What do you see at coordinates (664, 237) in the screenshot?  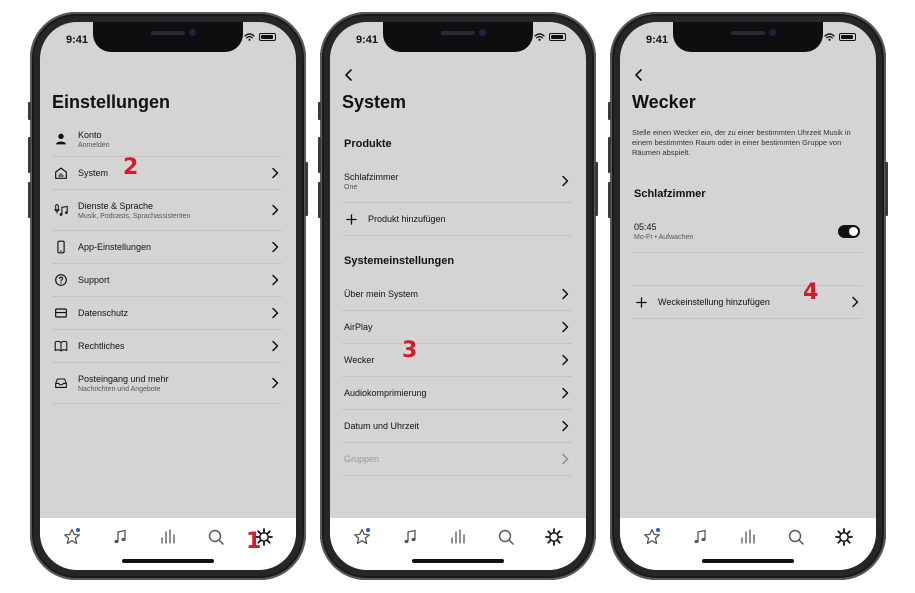 I see `alarm-schedule: Mo-Fr • Aufwachen` at bounding box center [664, 237].